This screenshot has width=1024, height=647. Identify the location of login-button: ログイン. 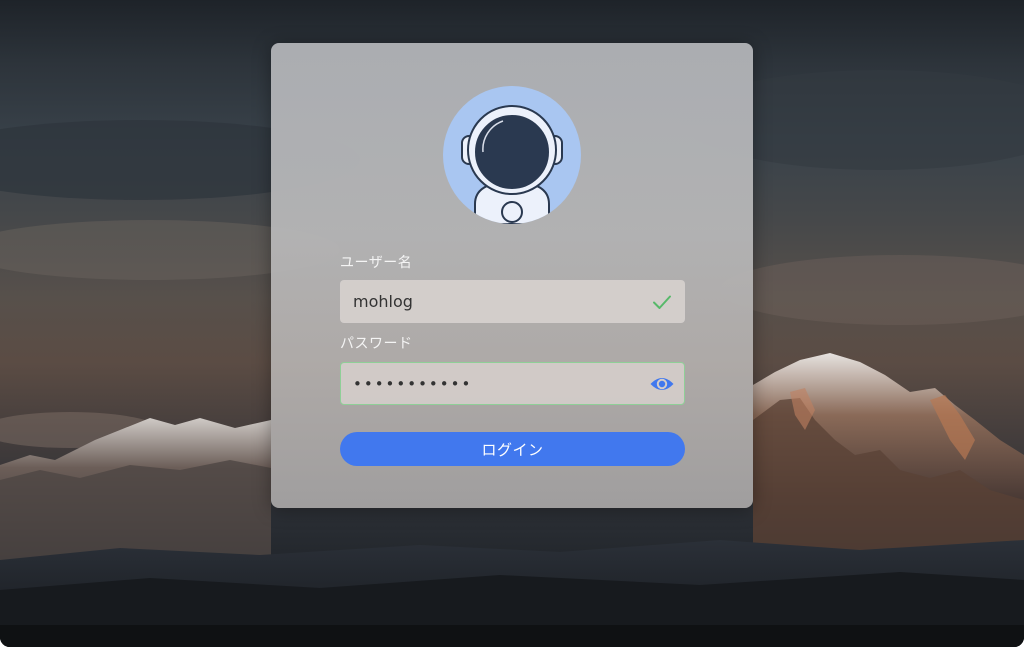
(512, 449).